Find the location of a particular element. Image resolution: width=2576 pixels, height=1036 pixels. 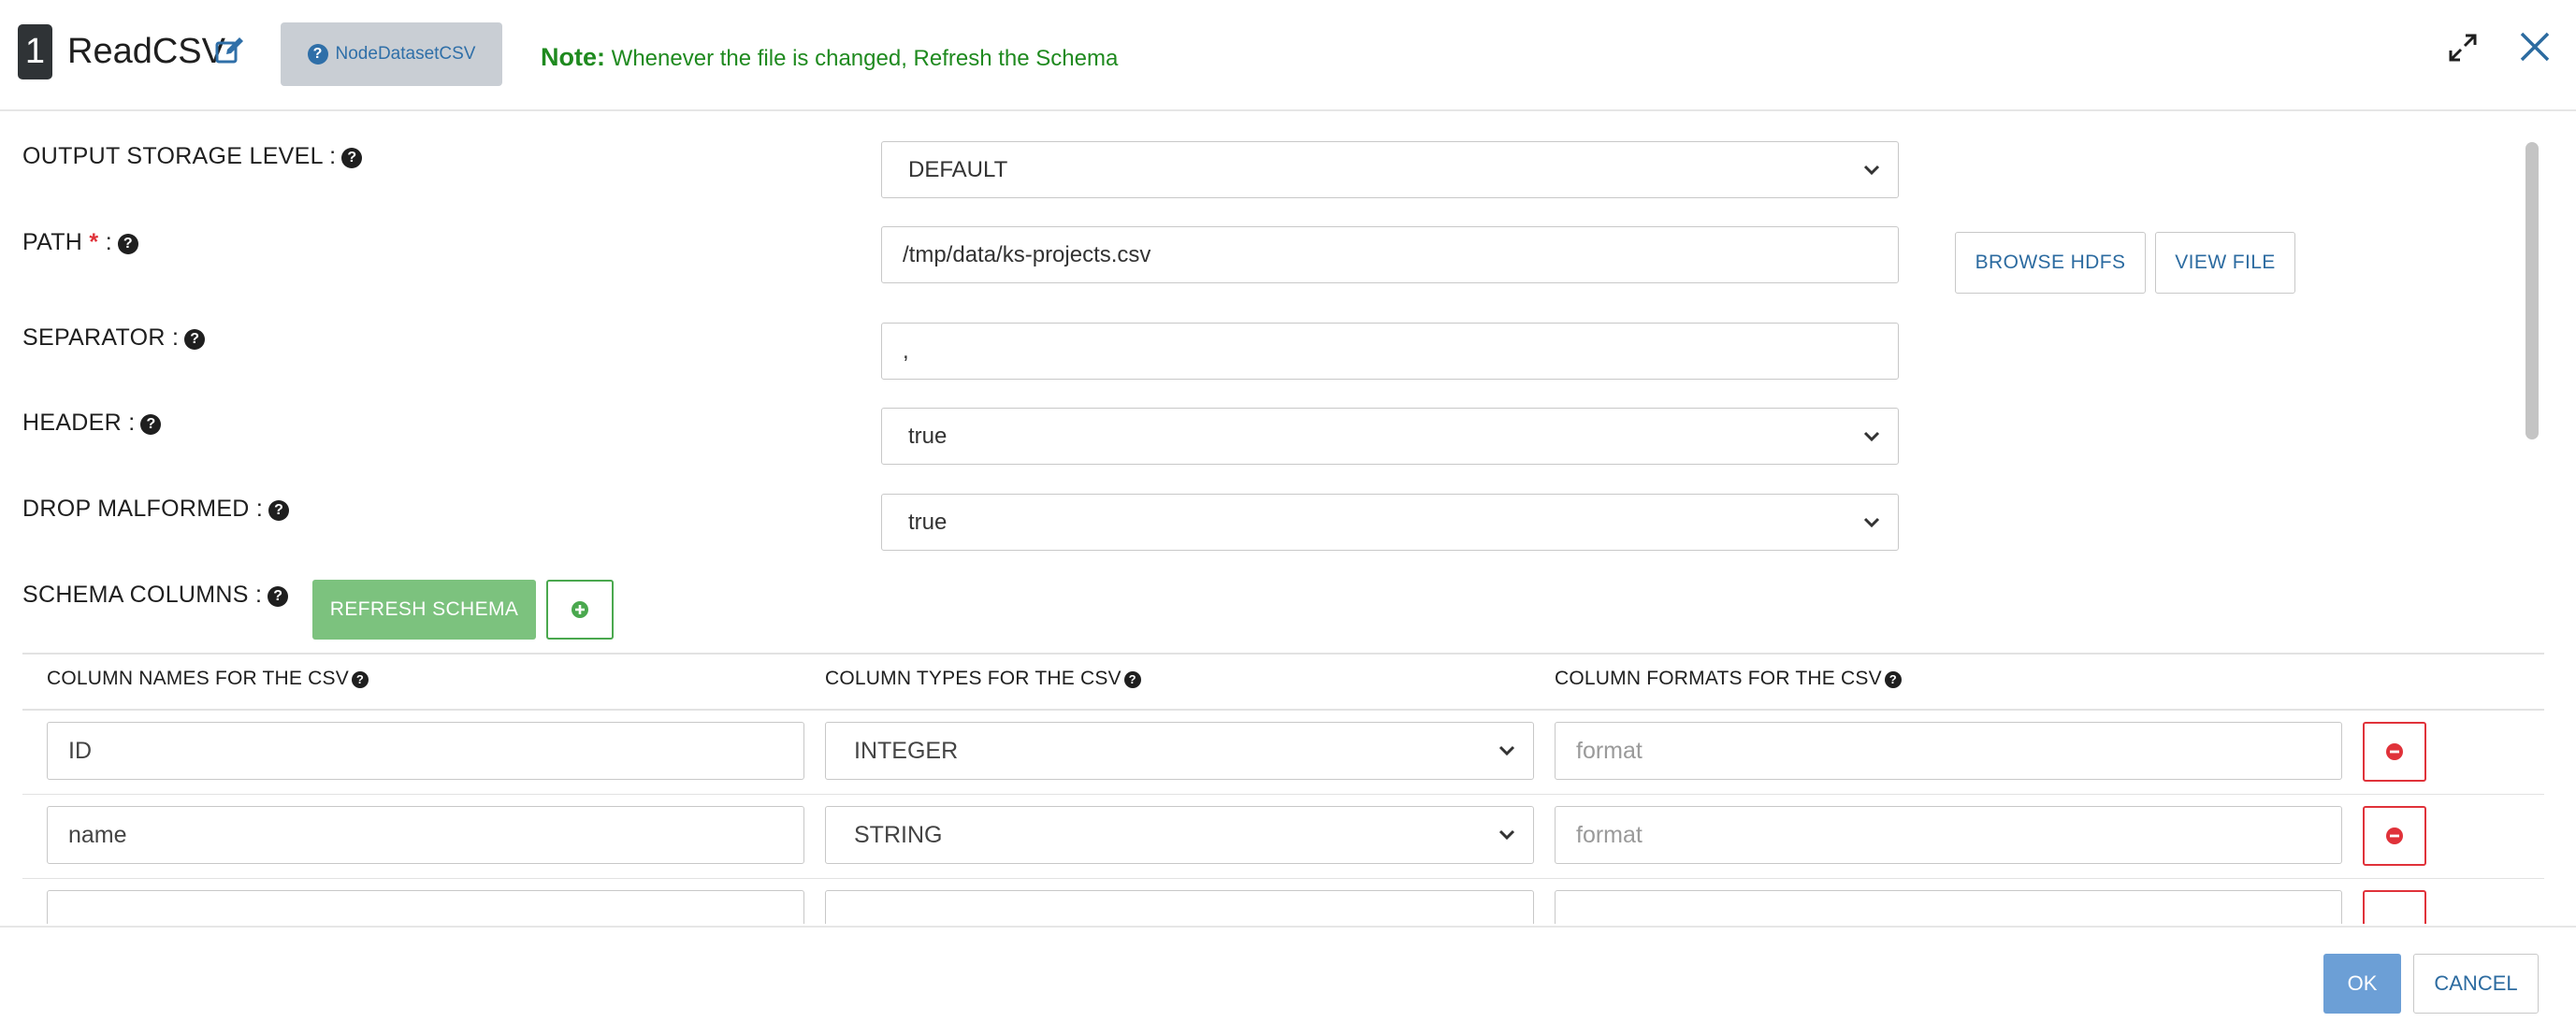

node-dataset-label: NodeDatasetCSV is located at coordinates (406, 54).